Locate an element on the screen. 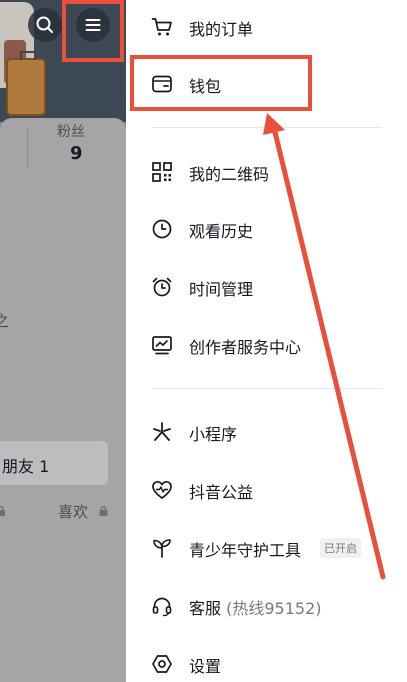 The width and height of the screenshot is (407, 682). menu-item-creator-center: 创作者服务中心 is located at coordinates (266, 345).